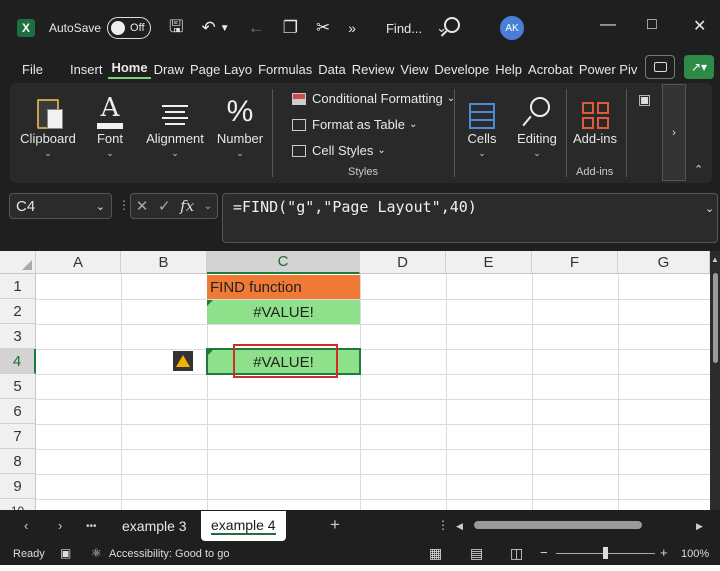 Image resolution: width=720 pixels, height=571 pixels. Describe the element at coordinates (699, 26) in the screenshot. I see `close-icon: ✕` at that location.